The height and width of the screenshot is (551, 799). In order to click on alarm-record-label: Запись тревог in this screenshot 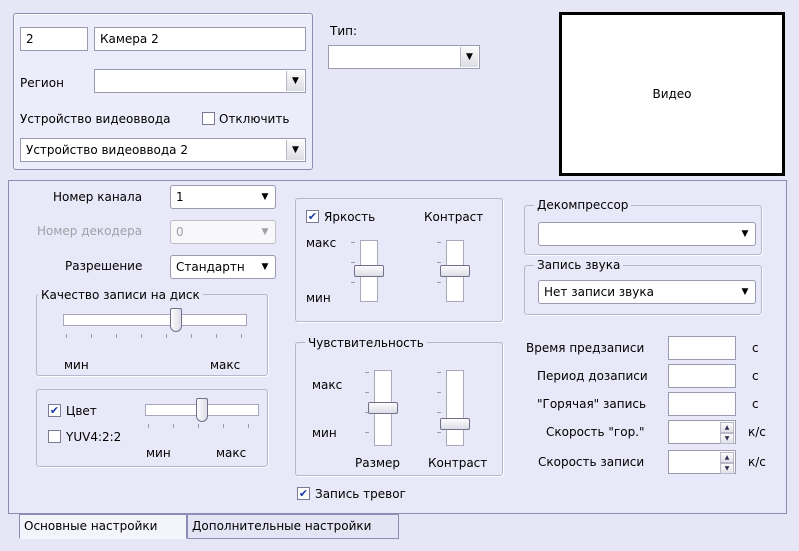, I will do `click(360, 494)`.